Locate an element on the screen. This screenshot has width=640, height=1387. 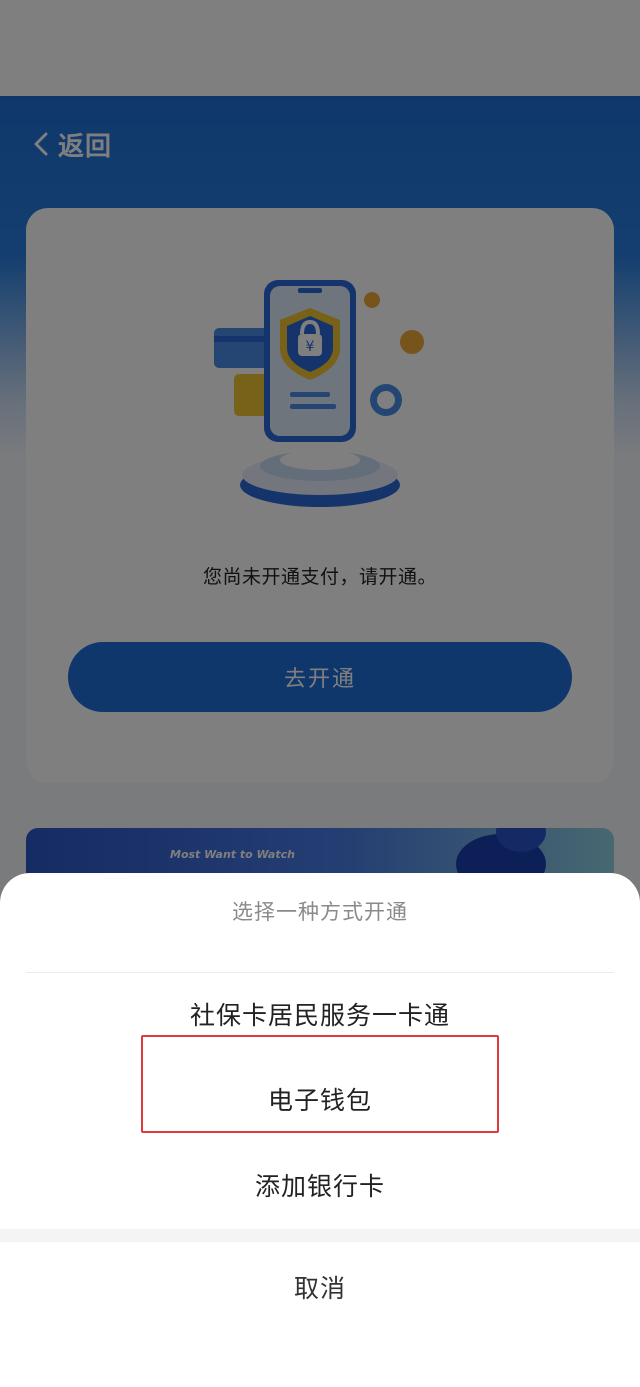
highlight-box is located at coordinates (320, 1084).